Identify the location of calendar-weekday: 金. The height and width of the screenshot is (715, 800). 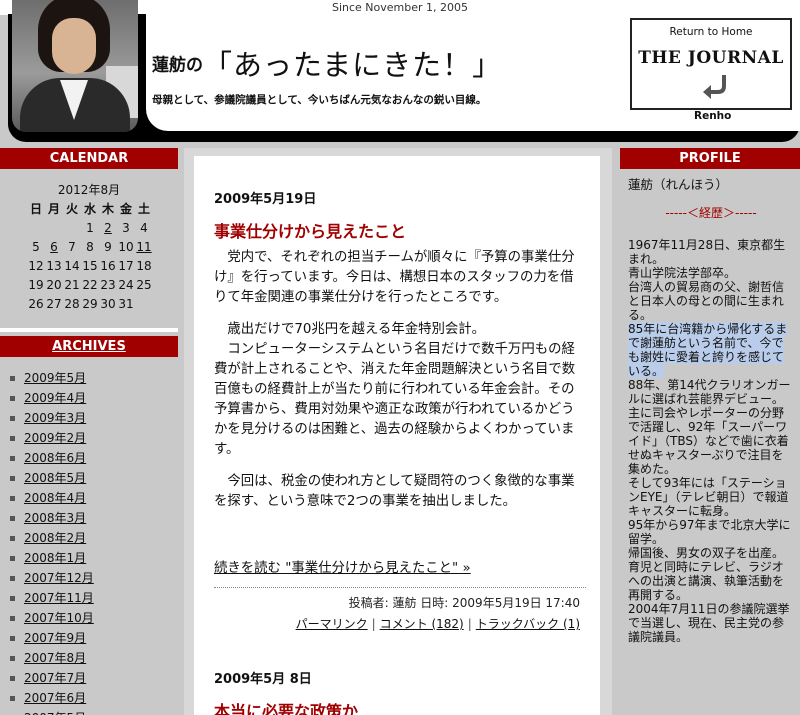
(125, 209).